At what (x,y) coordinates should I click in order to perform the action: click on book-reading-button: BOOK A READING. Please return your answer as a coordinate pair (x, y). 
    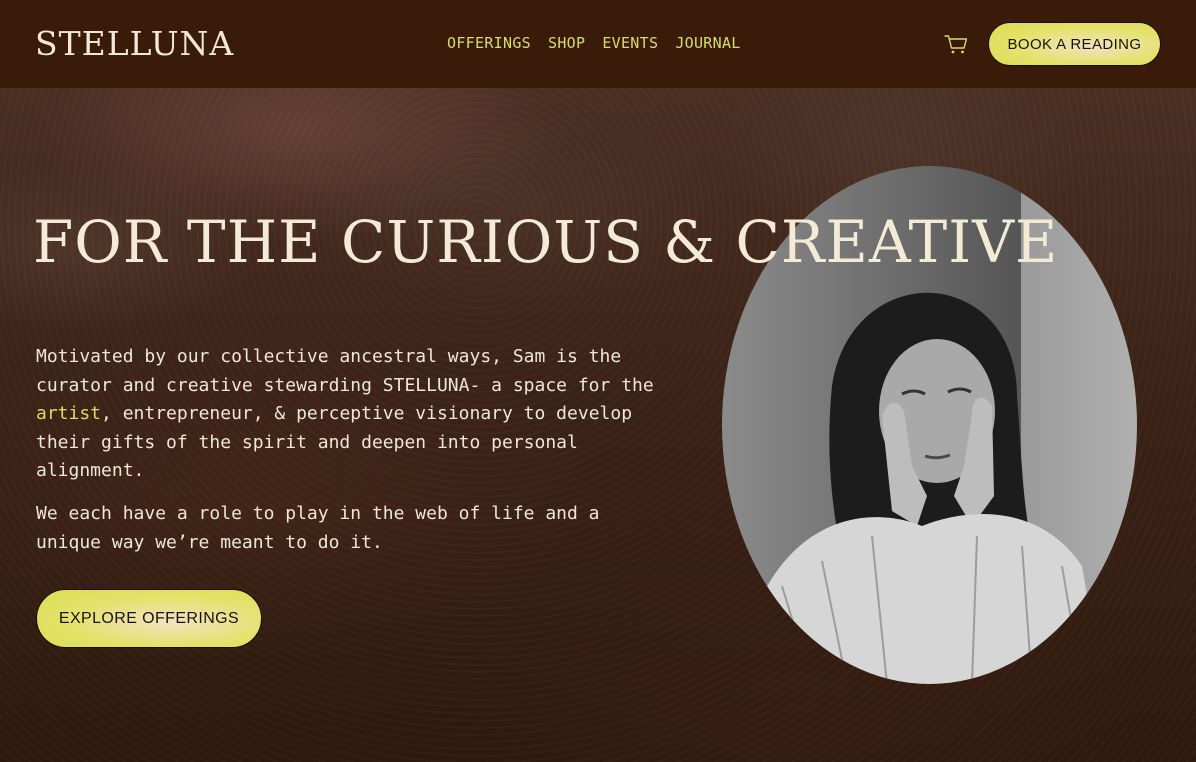
    Looking at the image, I should click on (1074, 44).